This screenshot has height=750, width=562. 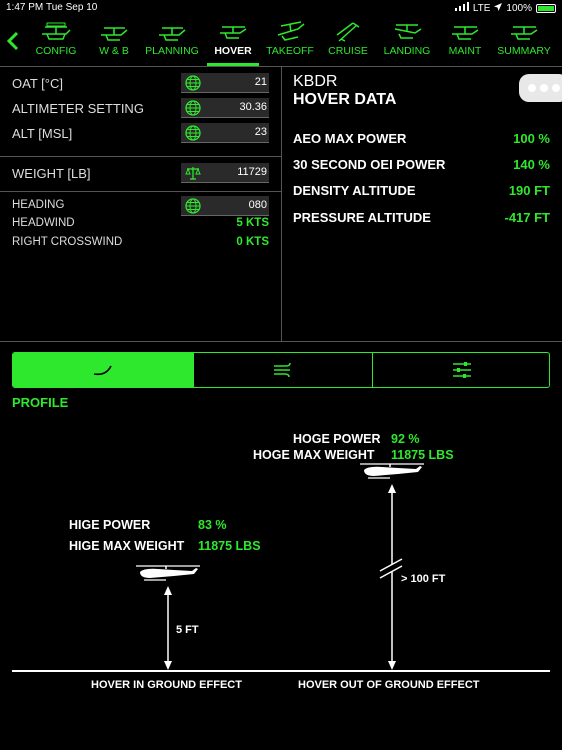 What do you see at coordinates (524, 41) in the screenshot?
I see `tab-summary: SUMMARY` at bounding box center [524, 41].